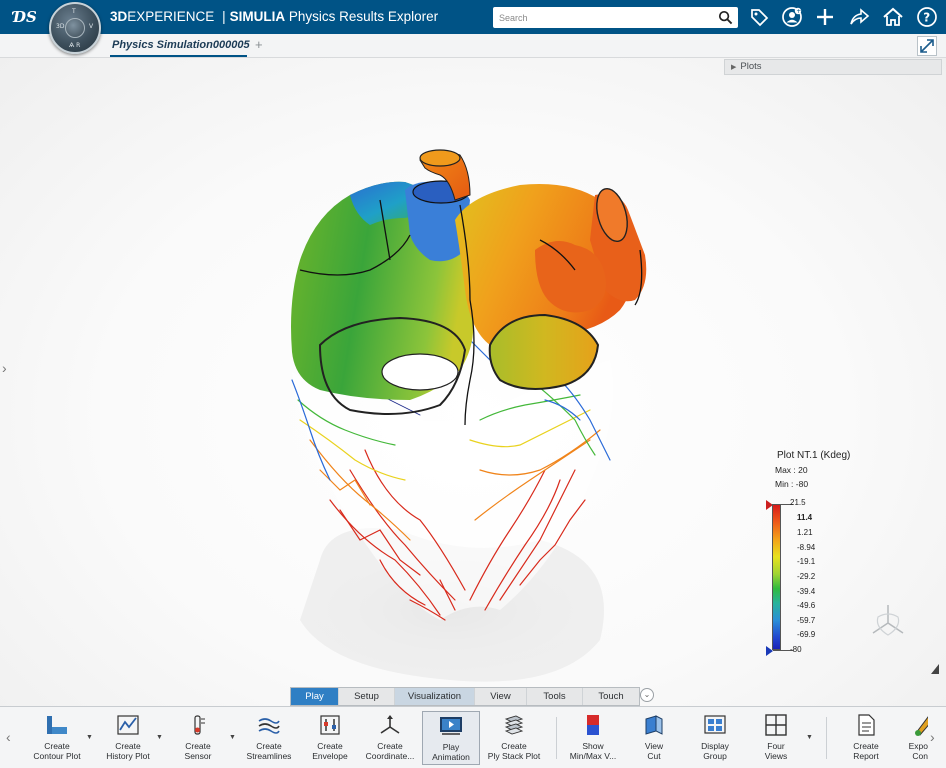 The height and width of the screenshot is (768, 946). Describe the element at coordinates (330, 738) in the screenshot. I see `create-envelope-button: Create Envelope` at that location.